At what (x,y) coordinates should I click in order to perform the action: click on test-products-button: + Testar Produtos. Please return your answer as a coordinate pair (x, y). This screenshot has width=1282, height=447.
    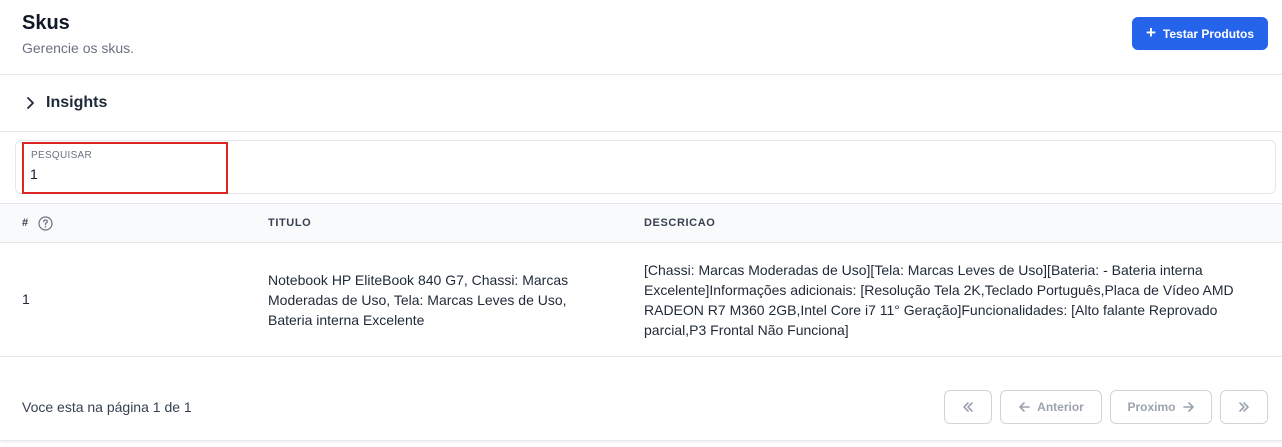
    Looking at the image, I should click on (1200, 33).